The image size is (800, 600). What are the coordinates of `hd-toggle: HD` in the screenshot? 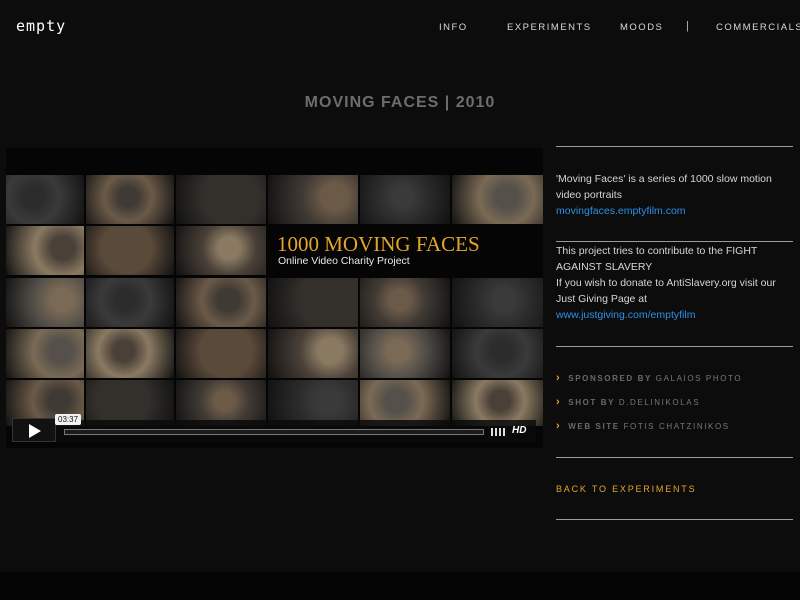 It's located at (519, 430).